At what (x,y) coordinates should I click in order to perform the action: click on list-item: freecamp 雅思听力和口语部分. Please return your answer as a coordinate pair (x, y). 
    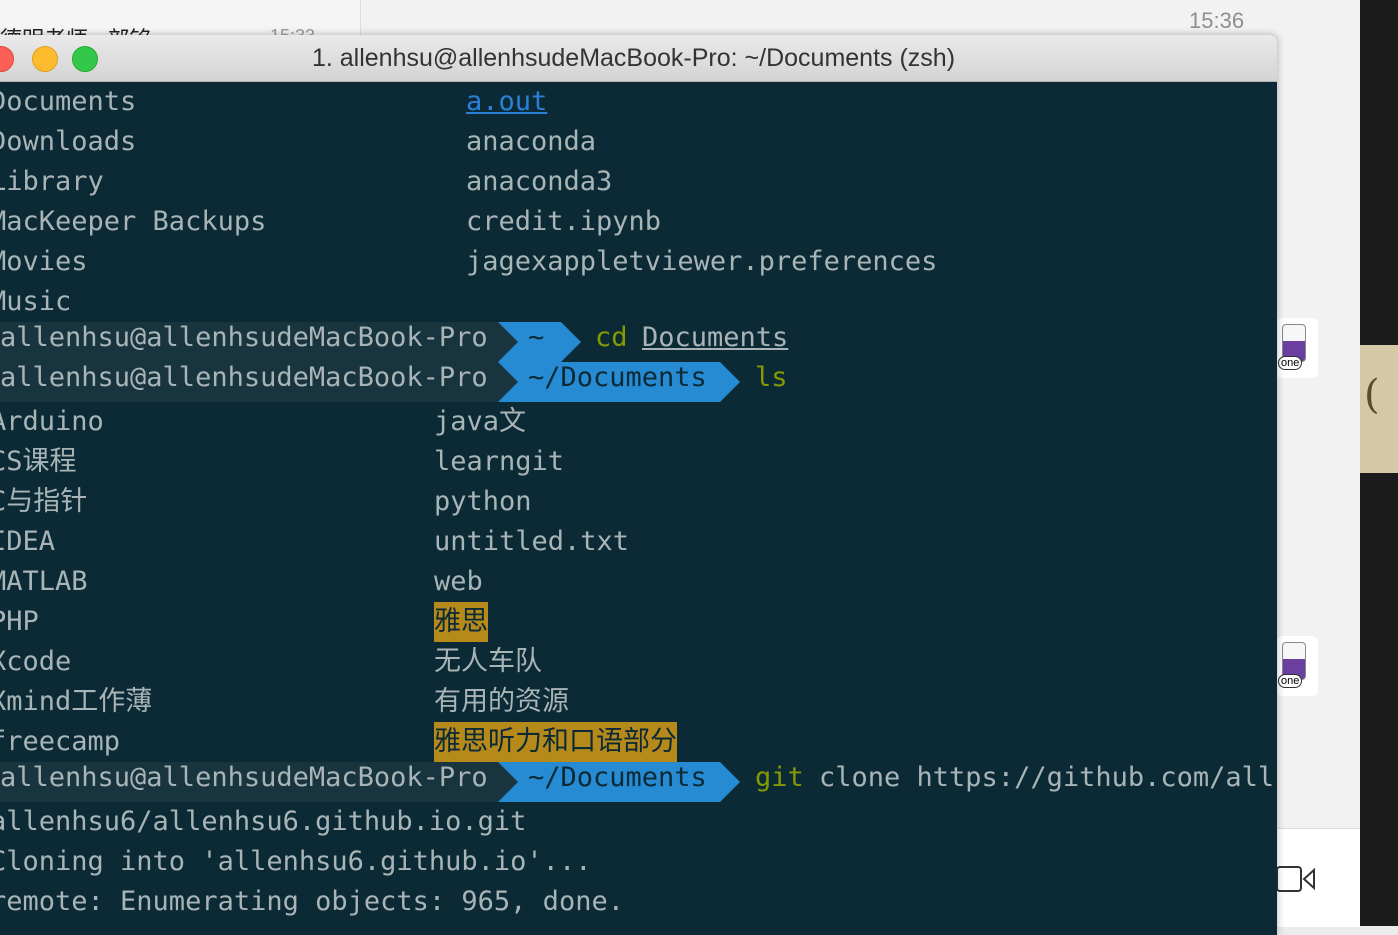
    Looking at the image, I should click on (638, 742).